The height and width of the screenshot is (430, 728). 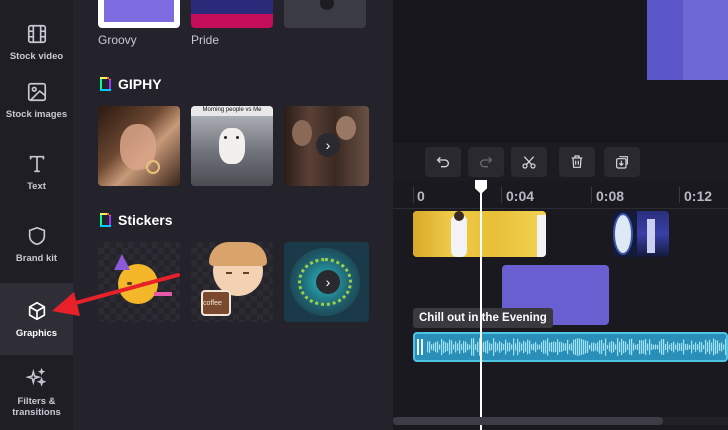 I want to click on timeline-scrollbar-thumb, so click(x=528, y=421).